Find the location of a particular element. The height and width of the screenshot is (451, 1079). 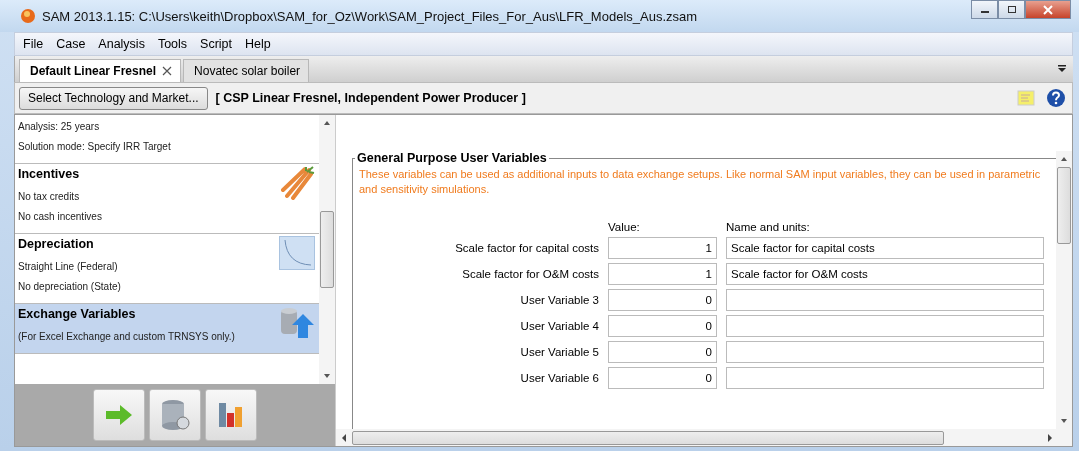

column-header: Value: is located at coordinates (624, 227).